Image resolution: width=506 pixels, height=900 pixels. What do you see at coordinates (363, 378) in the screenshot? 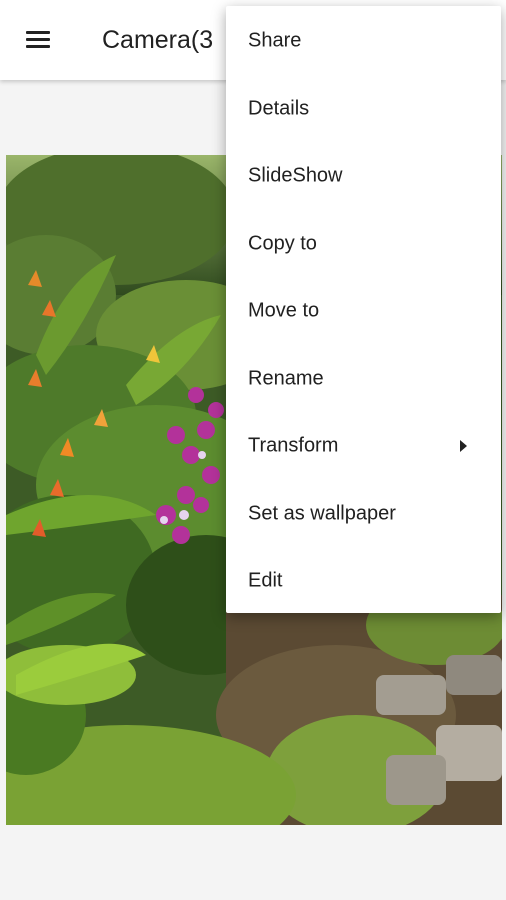
I see `menu-item-rename: Rename` at bounding box center [363, 378].